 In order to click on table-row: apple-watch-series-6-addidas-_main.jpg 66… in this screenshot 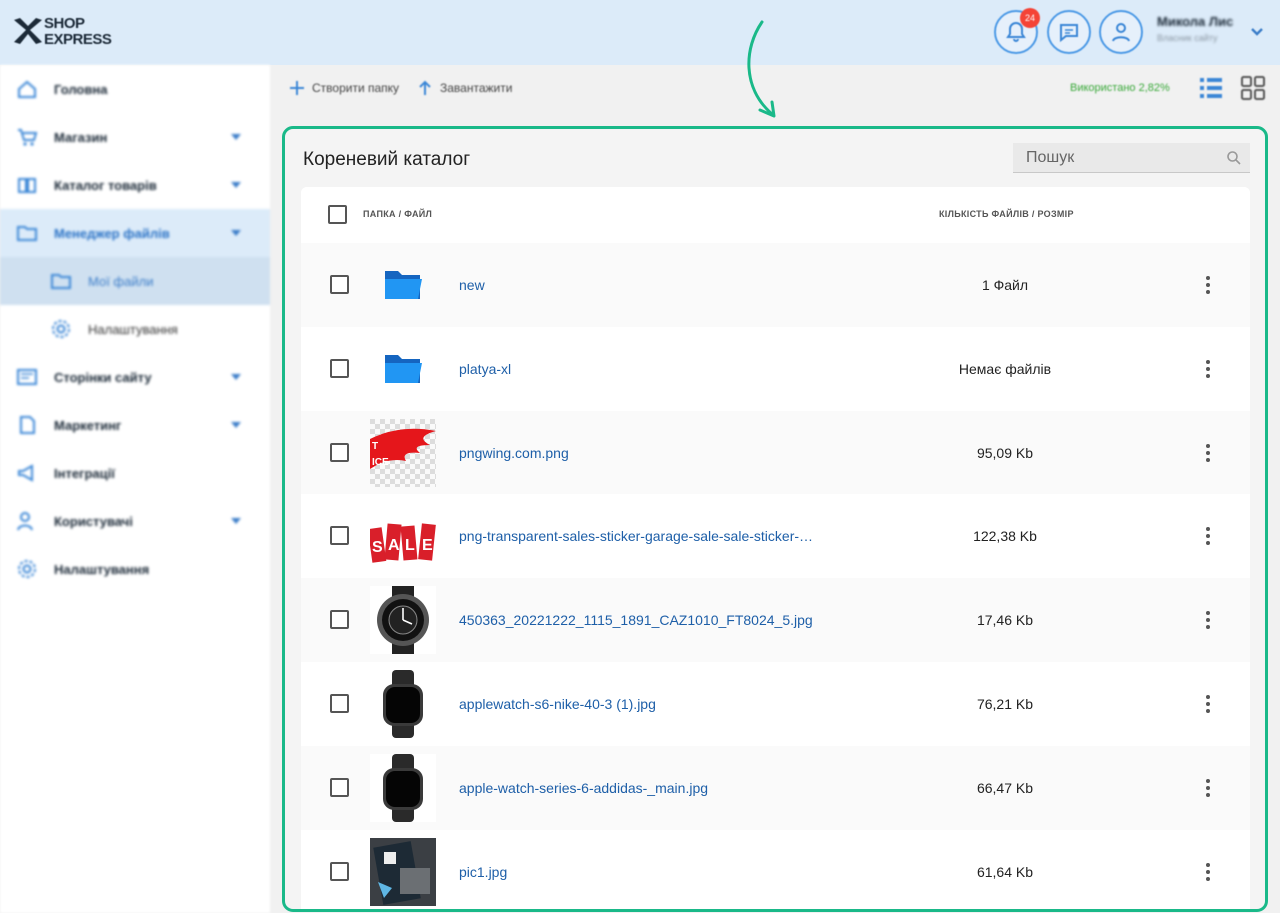, I will do `click(775, 787)`.